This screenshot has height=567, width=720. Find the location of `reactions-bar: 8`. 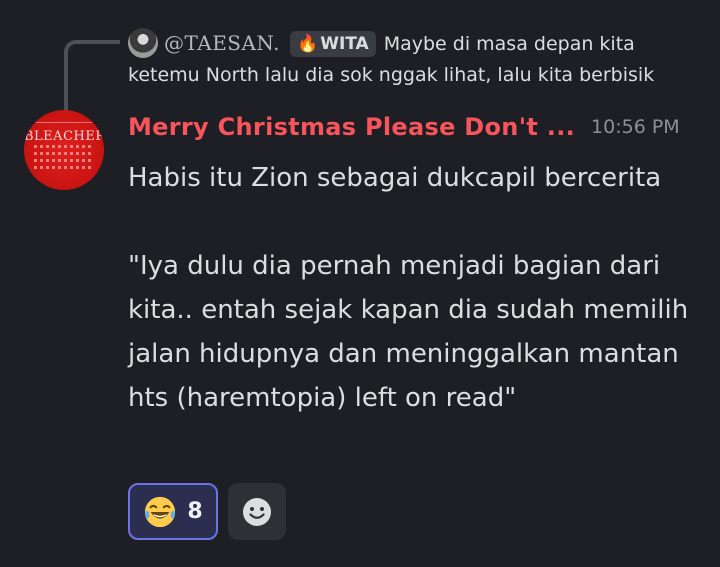

reactions-bar: 8 is located at coordinates (207, 511).